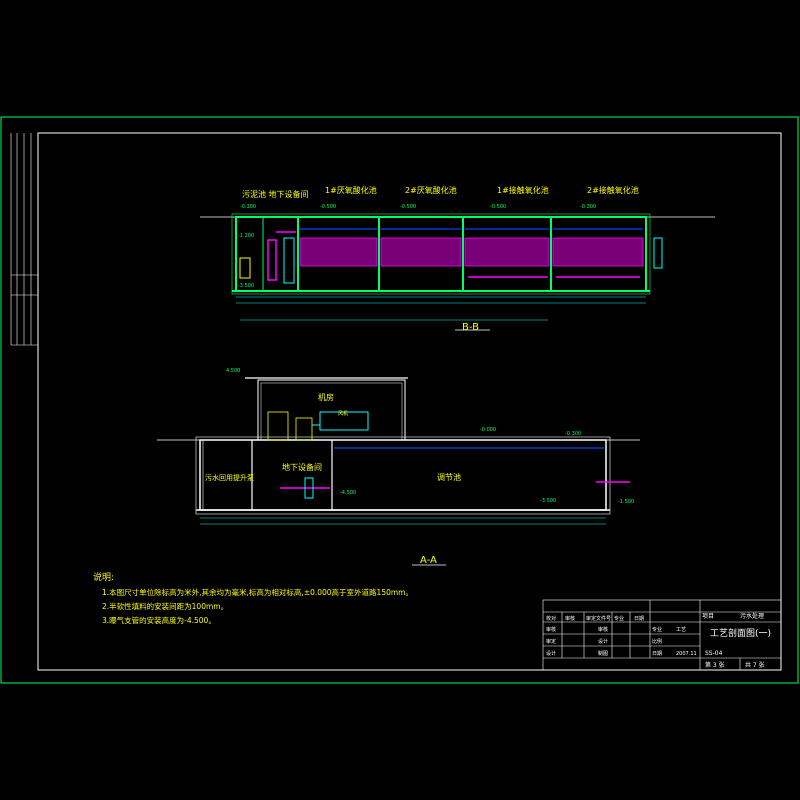 The image size is (800, 800). Describe the element at coordinates (523, 190) in the screenshot. I see `bb-label-contact-1: 1#接触氧化池` at that location.